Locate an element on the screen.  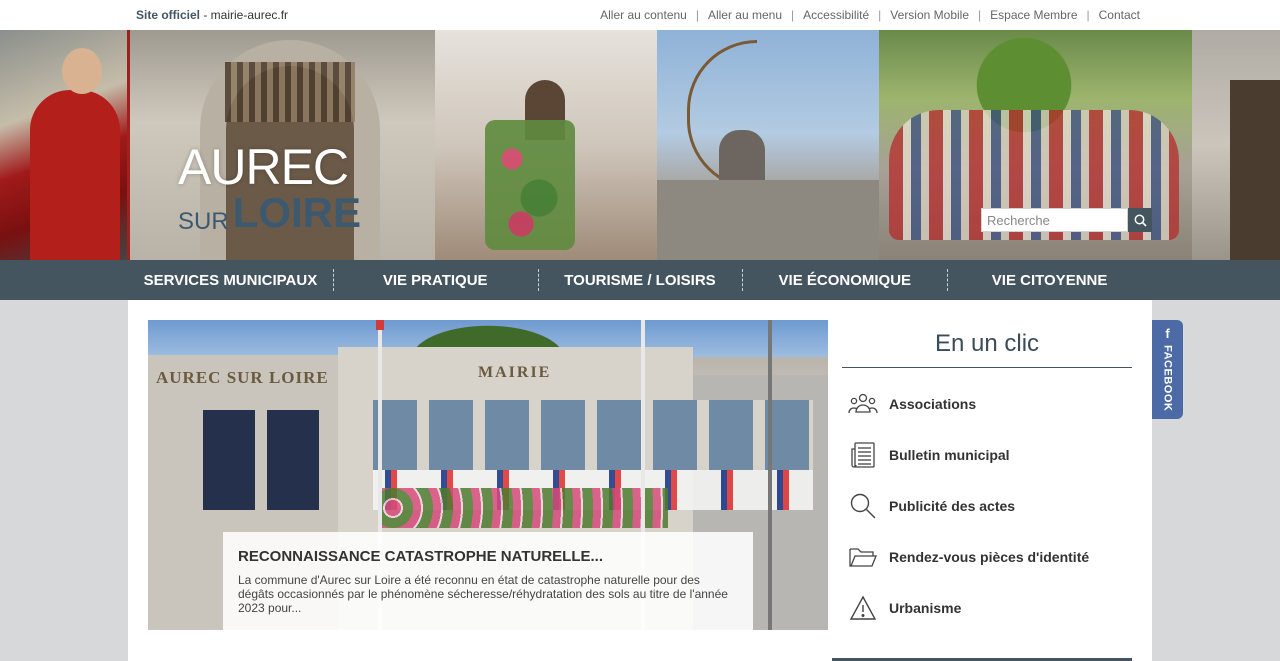
search-button is located at coordinates (1140, 220).